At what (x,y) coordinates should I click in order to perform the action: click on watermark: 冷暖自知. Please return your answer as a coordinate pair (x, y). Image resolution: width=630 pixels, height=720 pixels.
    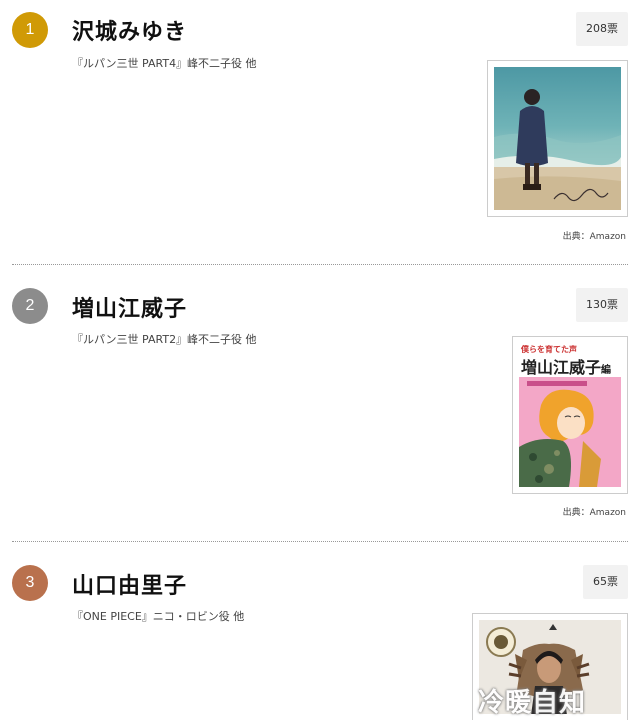
    Looking at the image, I should click on (532, 703).